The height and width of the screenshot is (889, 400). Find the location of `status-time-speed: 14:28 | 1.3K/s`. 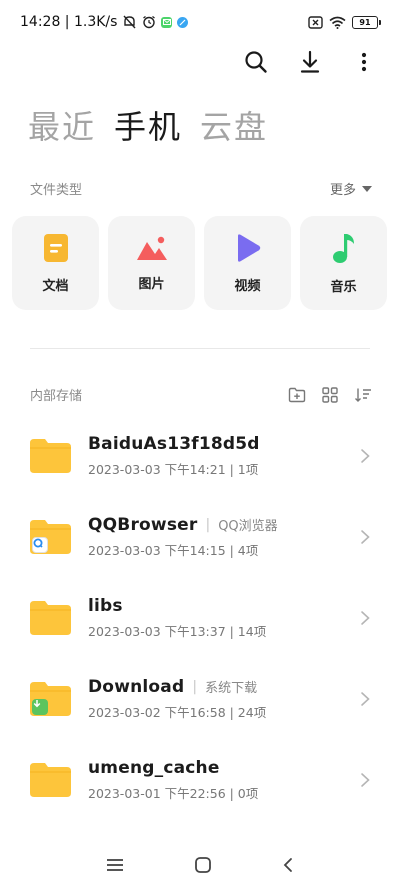

status-time-speed: 14:28 | 1.3K/s is located at coordinates (69, 22).